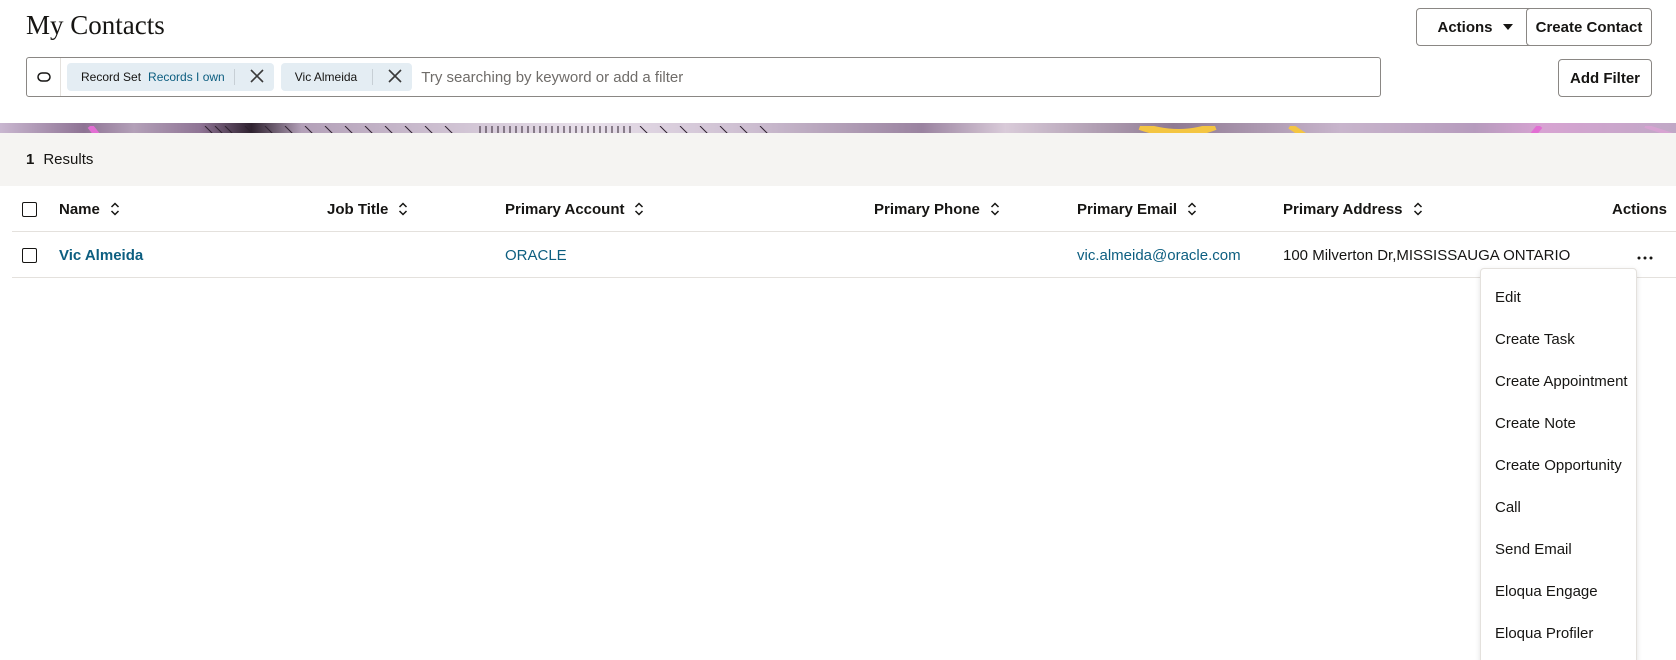 The image size is (1676, 660). Describe the element at coordinates (1558, 339) in the screenshot. I see `menu-item-create-task: Create Task` at that location.